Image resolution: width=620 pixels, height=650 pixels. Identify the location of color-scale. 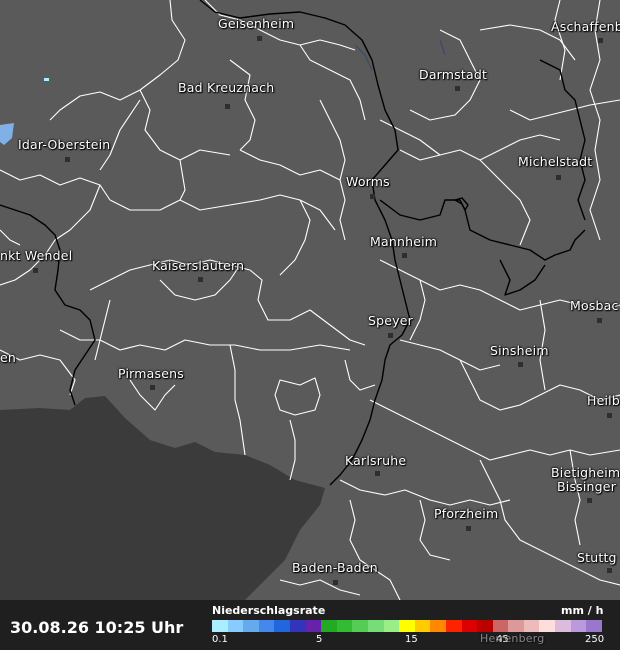
(407, 626).